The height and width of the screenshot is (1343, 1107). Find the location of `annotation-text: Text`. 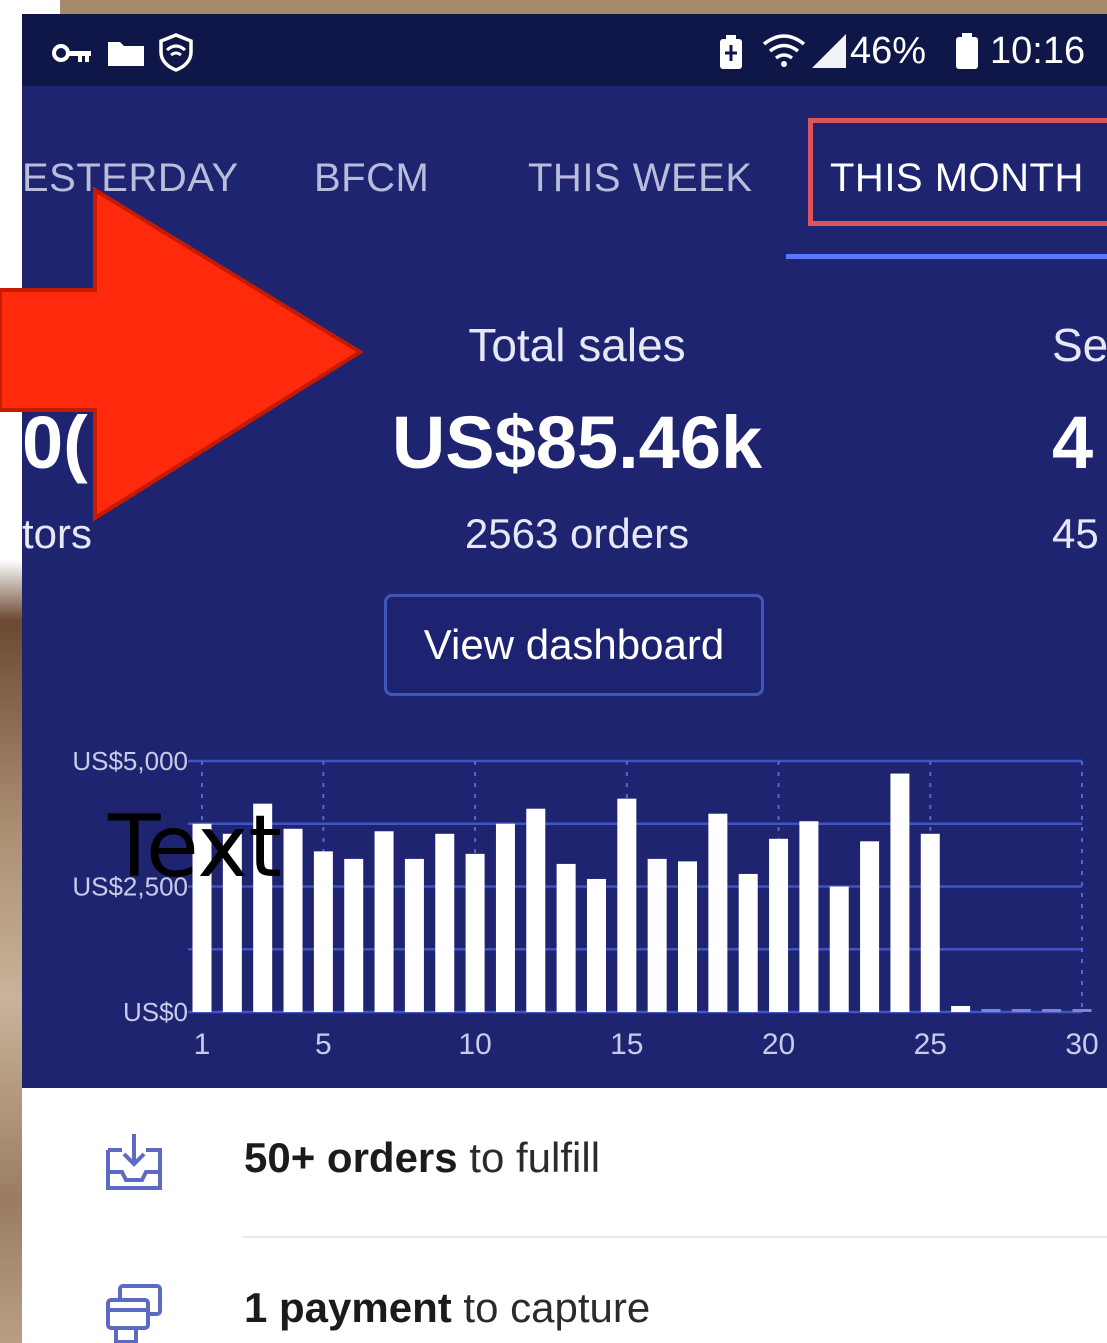

annotation-text: Text is located at coordinates (195, 847).